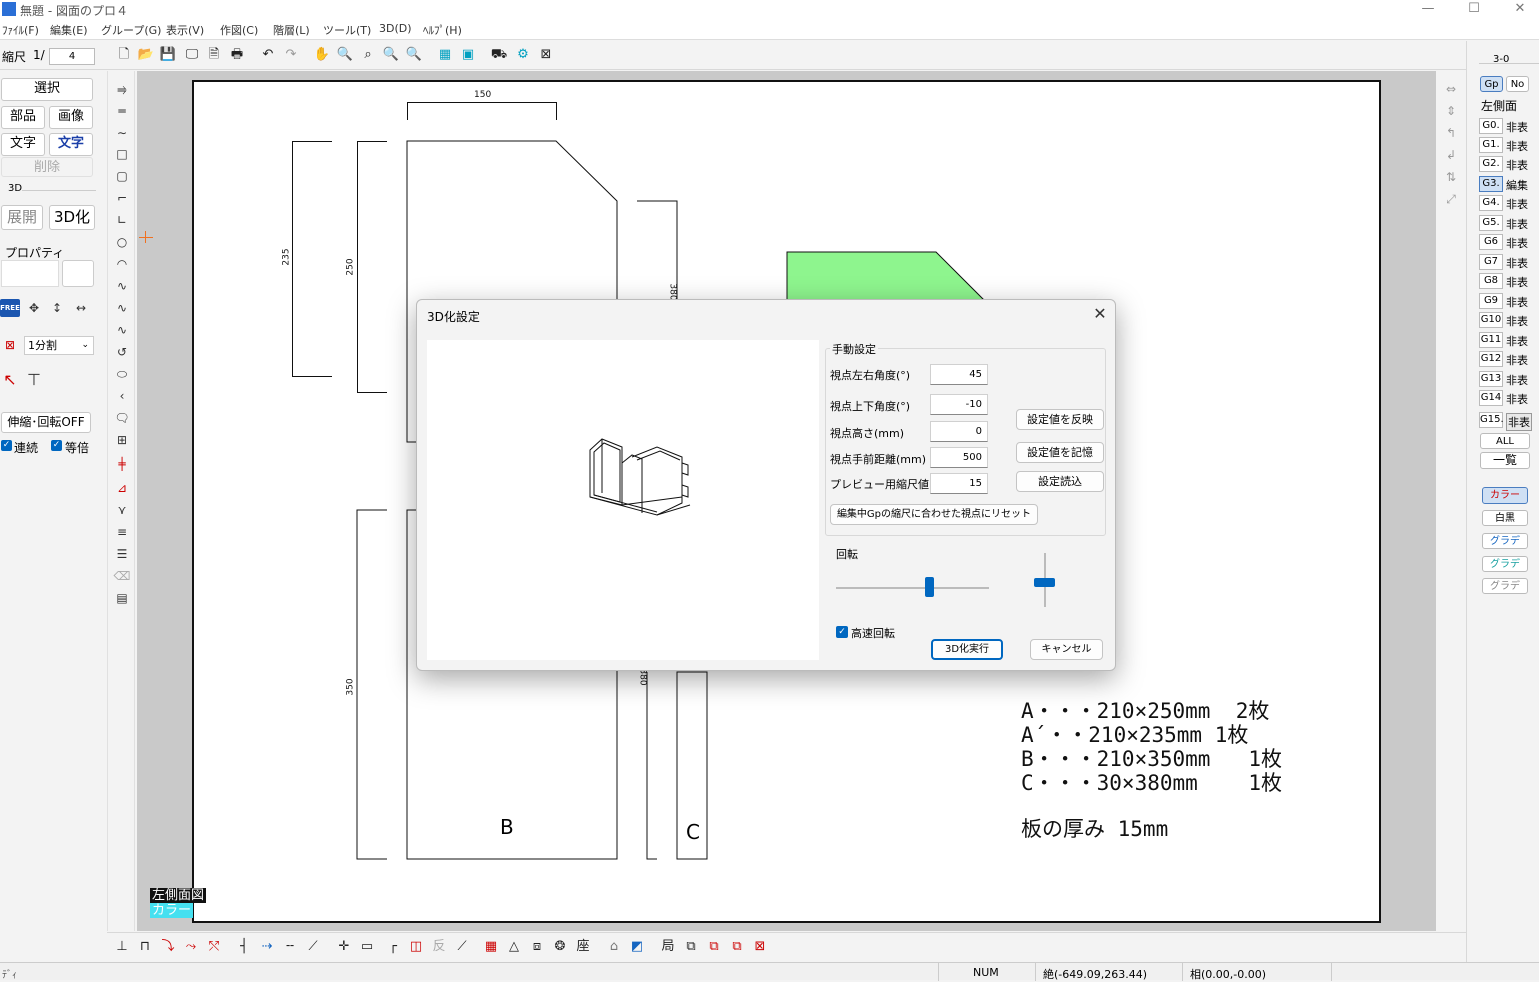  What do you see at coordinates (1491, 242) in the screenshot?
I see `group-name: G6` at bounding box center [1491, 242].